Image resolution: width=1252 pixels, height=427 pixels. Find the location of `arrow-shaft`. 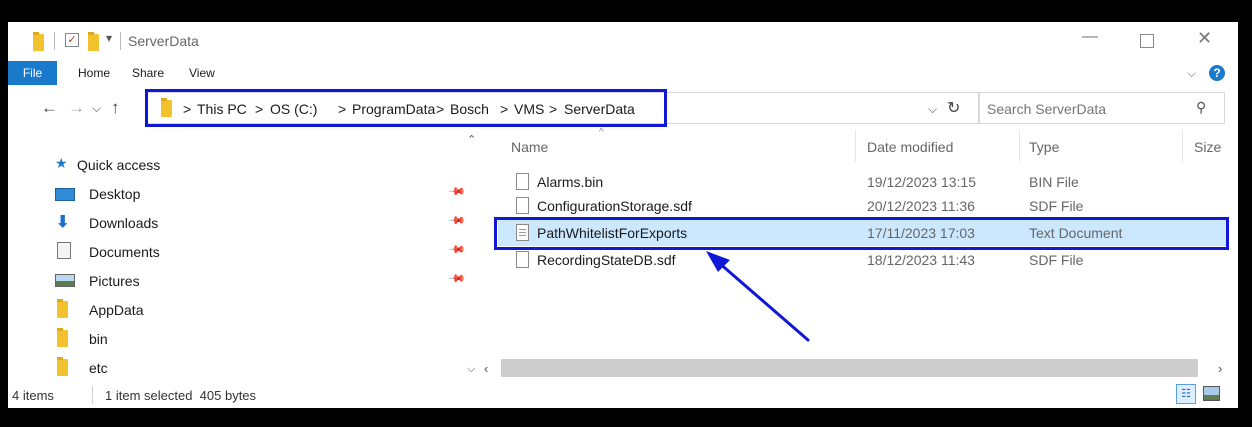

arrow-shaft is located at coordinates (763, 301).